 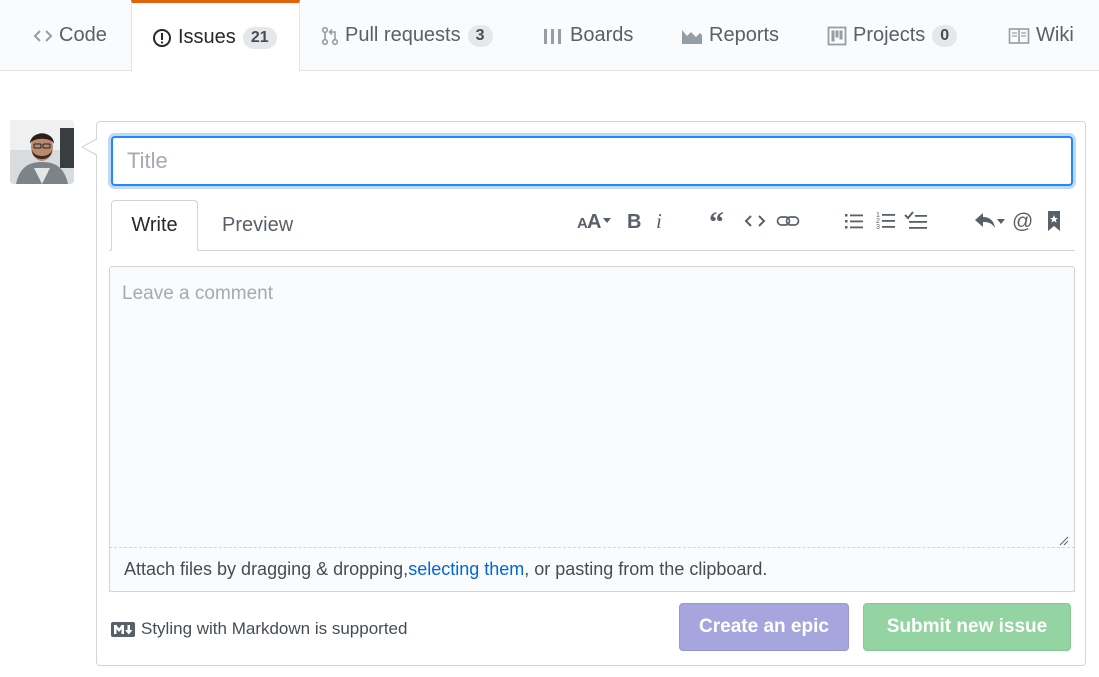 I want to click on tab-pull-requests: Pull requests 3, so click(x=407, y=35).